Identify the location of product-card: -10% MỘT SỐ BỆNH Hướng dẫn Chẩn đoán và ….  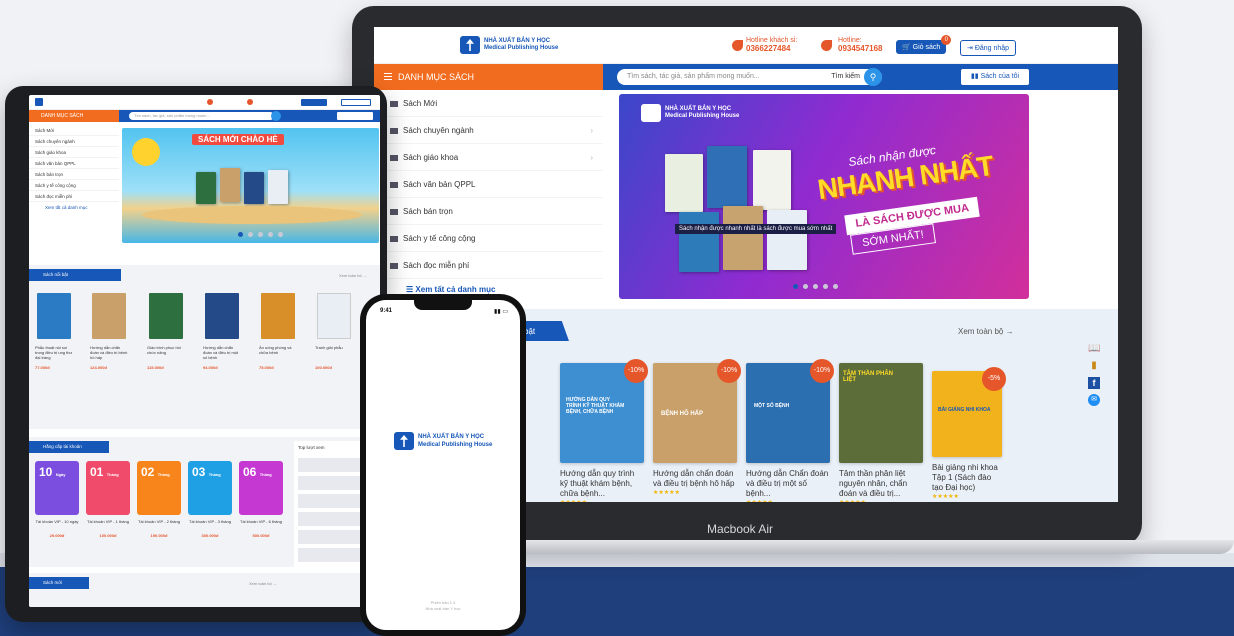
(790, 430).